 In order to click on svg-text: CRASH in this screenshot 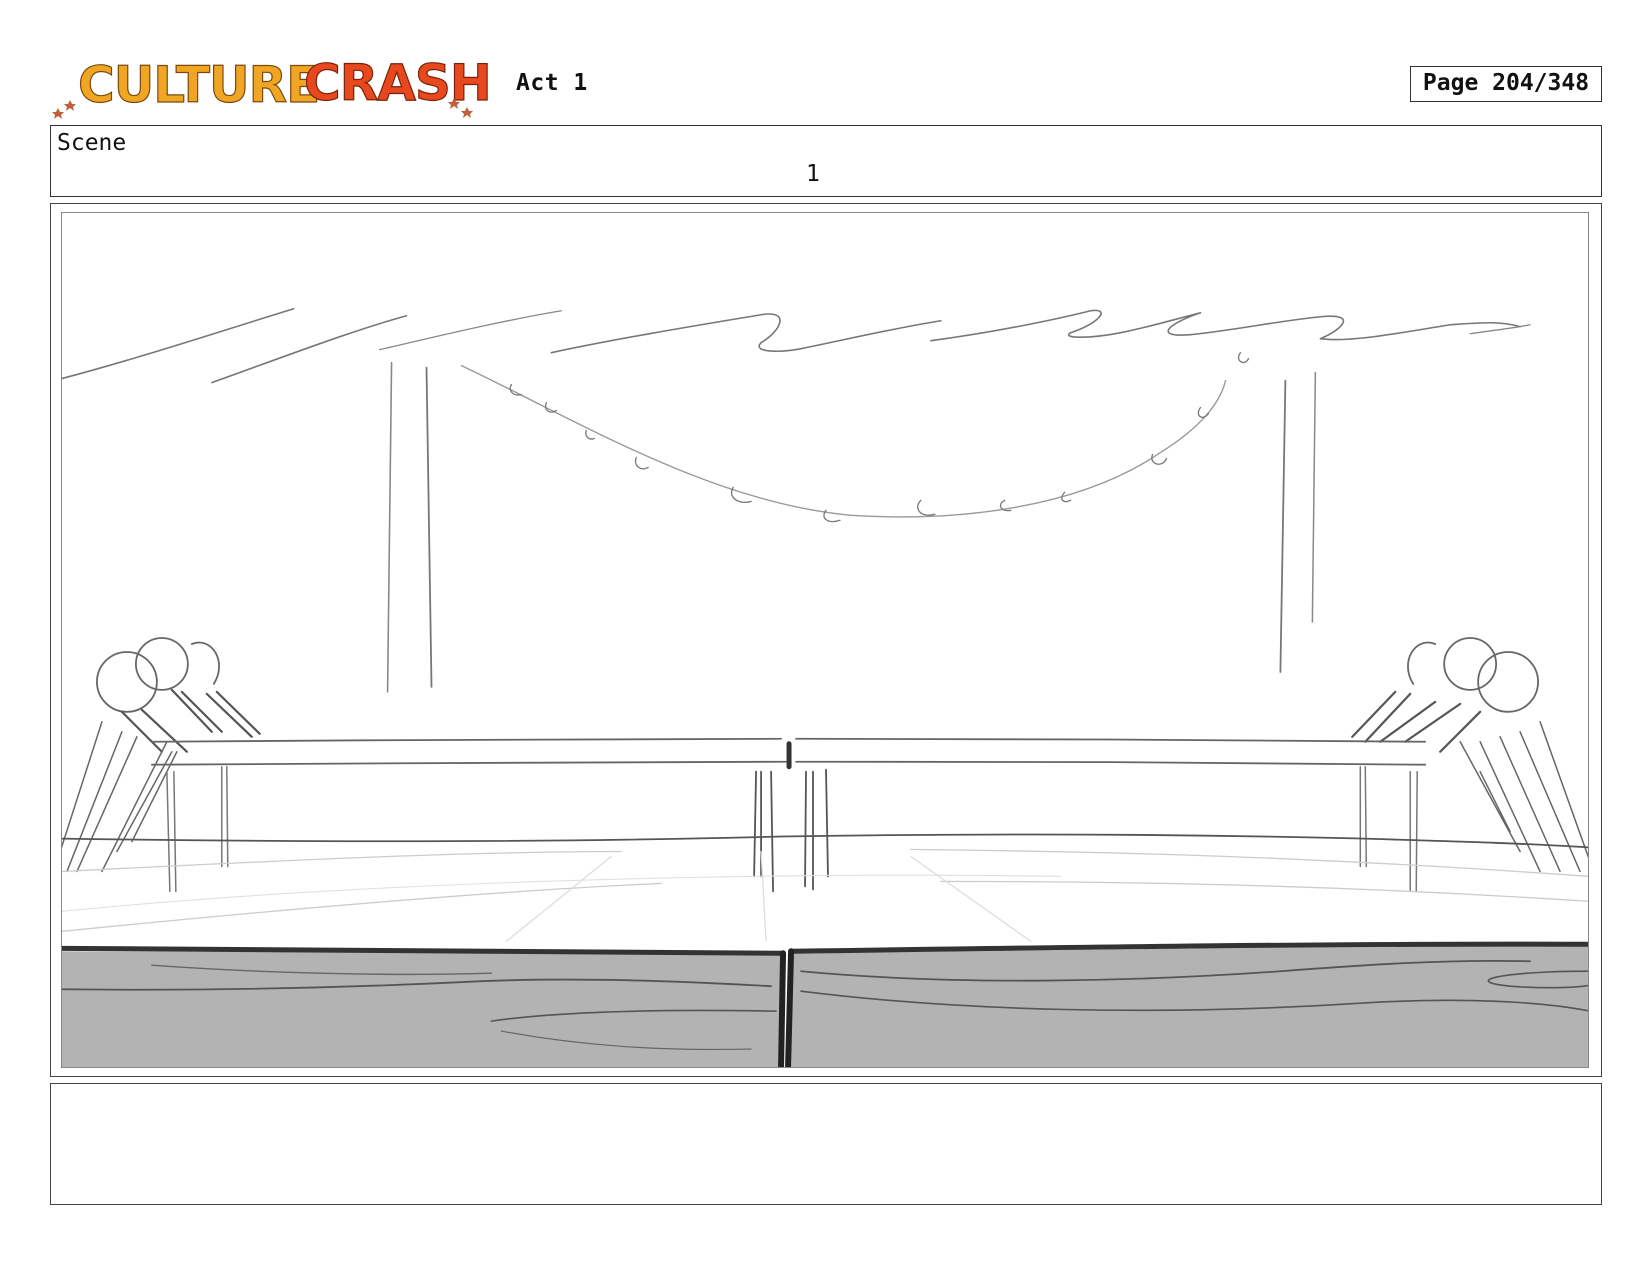, I will do `click(397, 83)`.